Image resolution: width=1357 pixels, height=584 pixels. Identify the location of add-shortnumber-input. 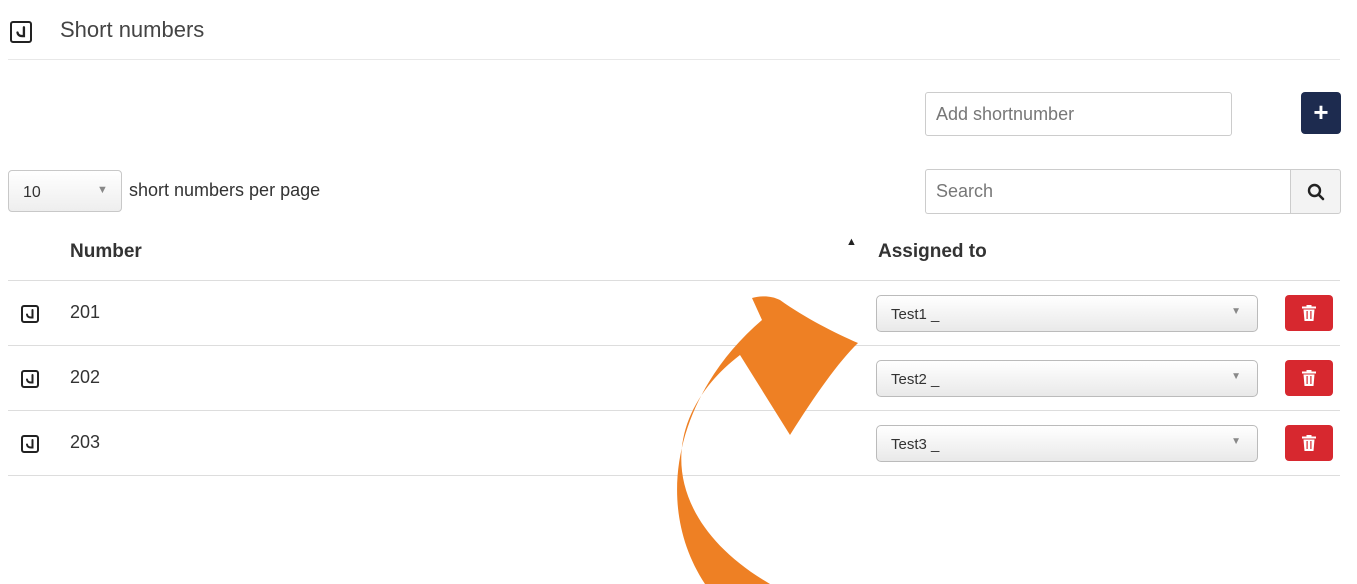
(1078, 114).